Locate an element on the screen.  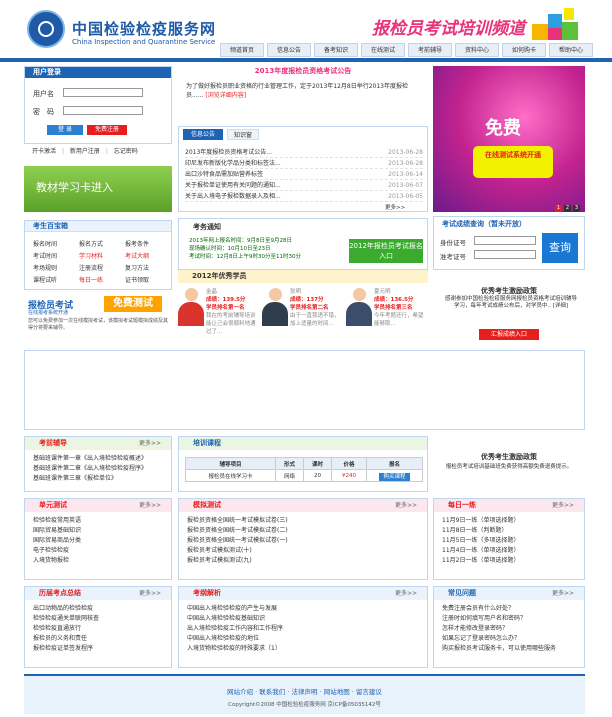
list-item: 国际贸易基础知识 is located at coordinates (102, 531).